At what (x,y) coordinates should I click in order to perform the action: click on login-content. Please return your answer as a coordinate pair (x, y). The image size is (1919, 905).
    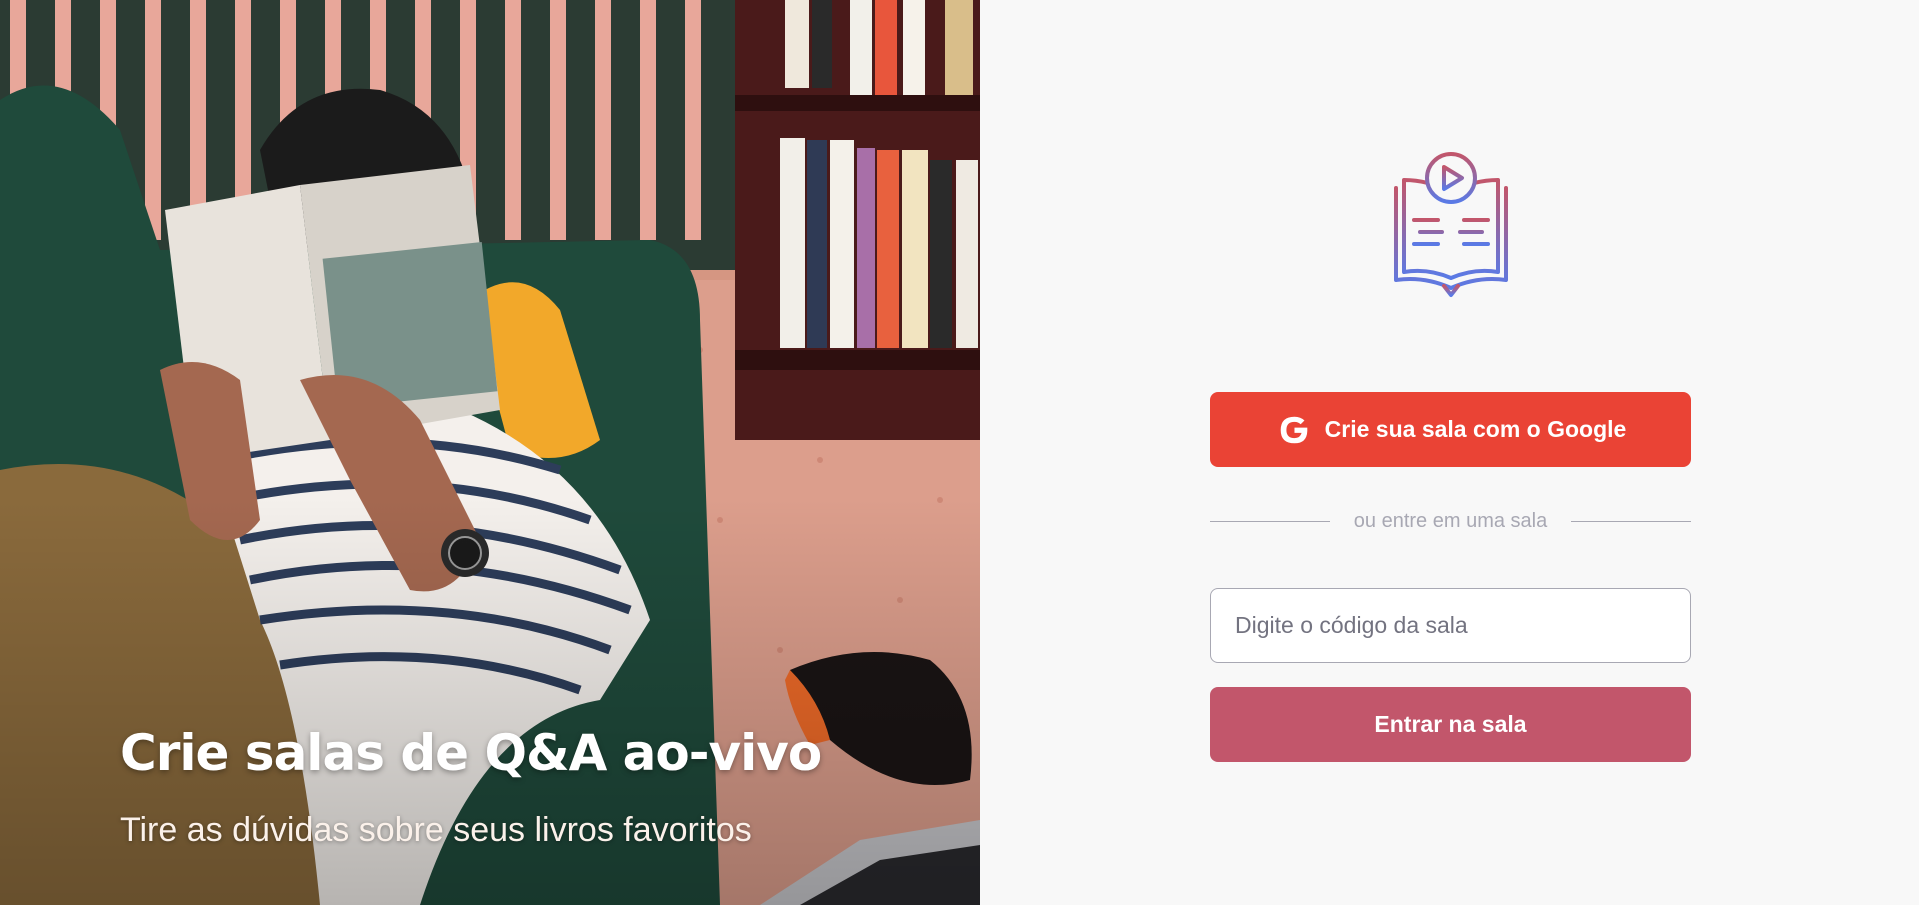
    Looking at the image, I should click on (1450, 225).